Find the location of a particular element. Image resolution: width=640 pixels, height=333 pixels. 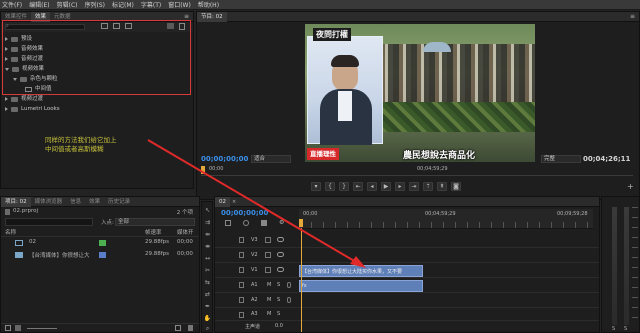

close-icon: × is located at coordinates (234, 202).